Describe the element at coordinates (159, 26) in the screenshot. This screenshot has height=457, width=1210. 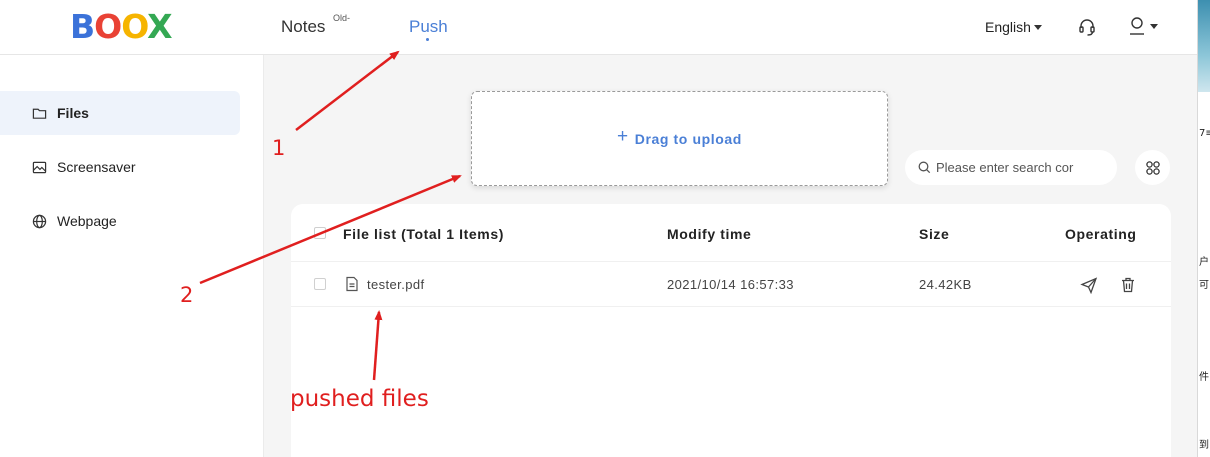
I see `logo-letter-x: X` at that location.